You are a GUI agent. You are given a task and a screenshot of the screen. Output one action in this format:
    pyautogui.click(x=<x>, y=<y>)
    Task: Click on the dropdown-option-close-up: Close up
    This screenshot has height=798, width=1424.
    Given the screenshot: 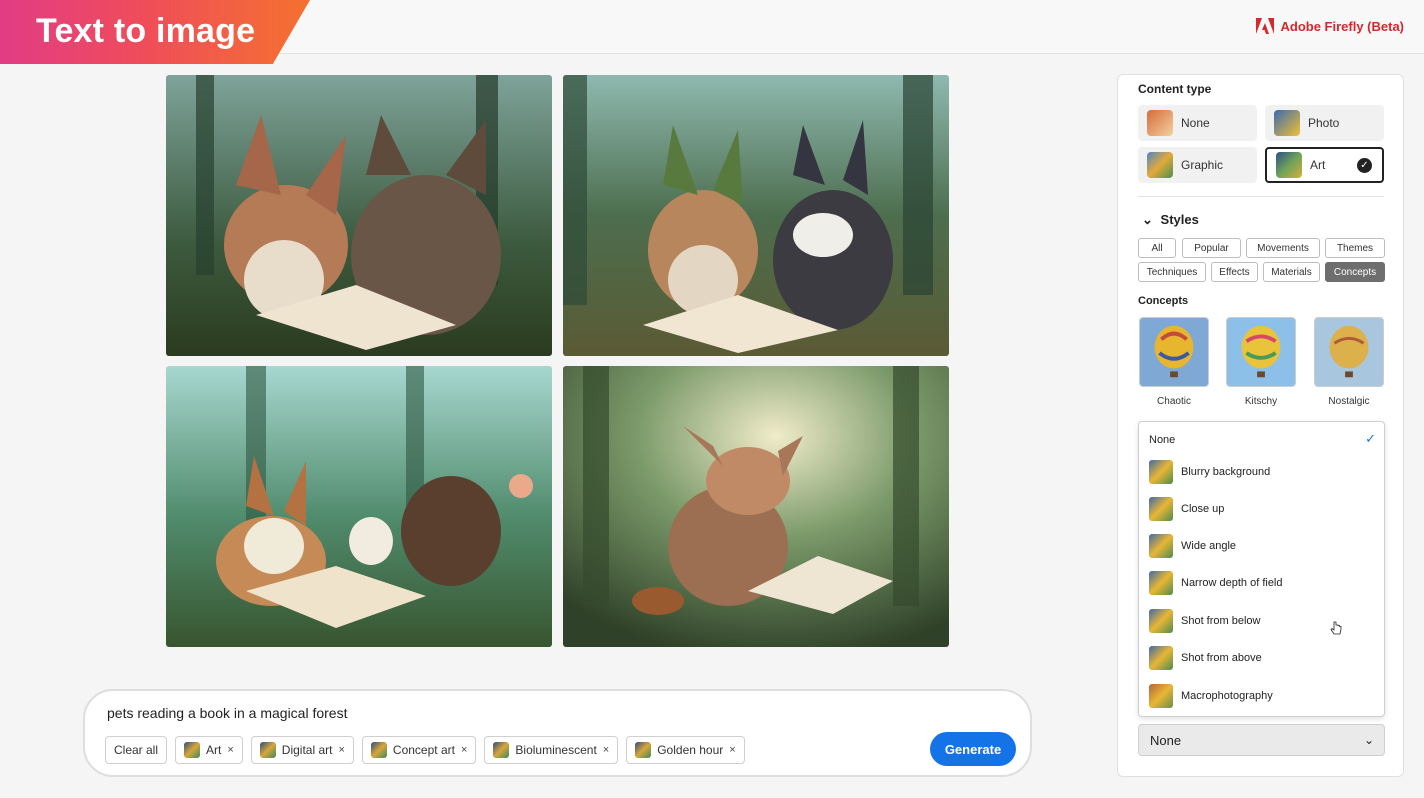 What is the action you would take?
    pyautogui.click(x=1186, y=509)
    